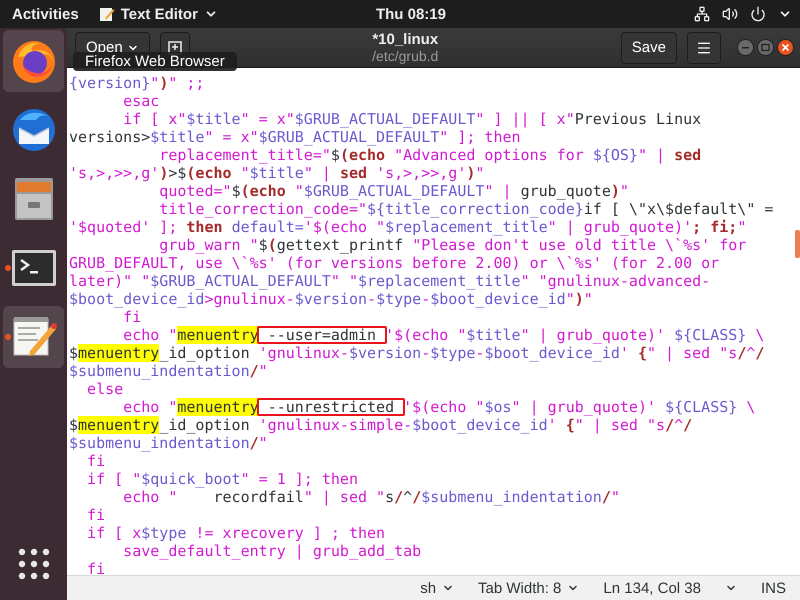  I want to click on close-button, so click(785, 47).